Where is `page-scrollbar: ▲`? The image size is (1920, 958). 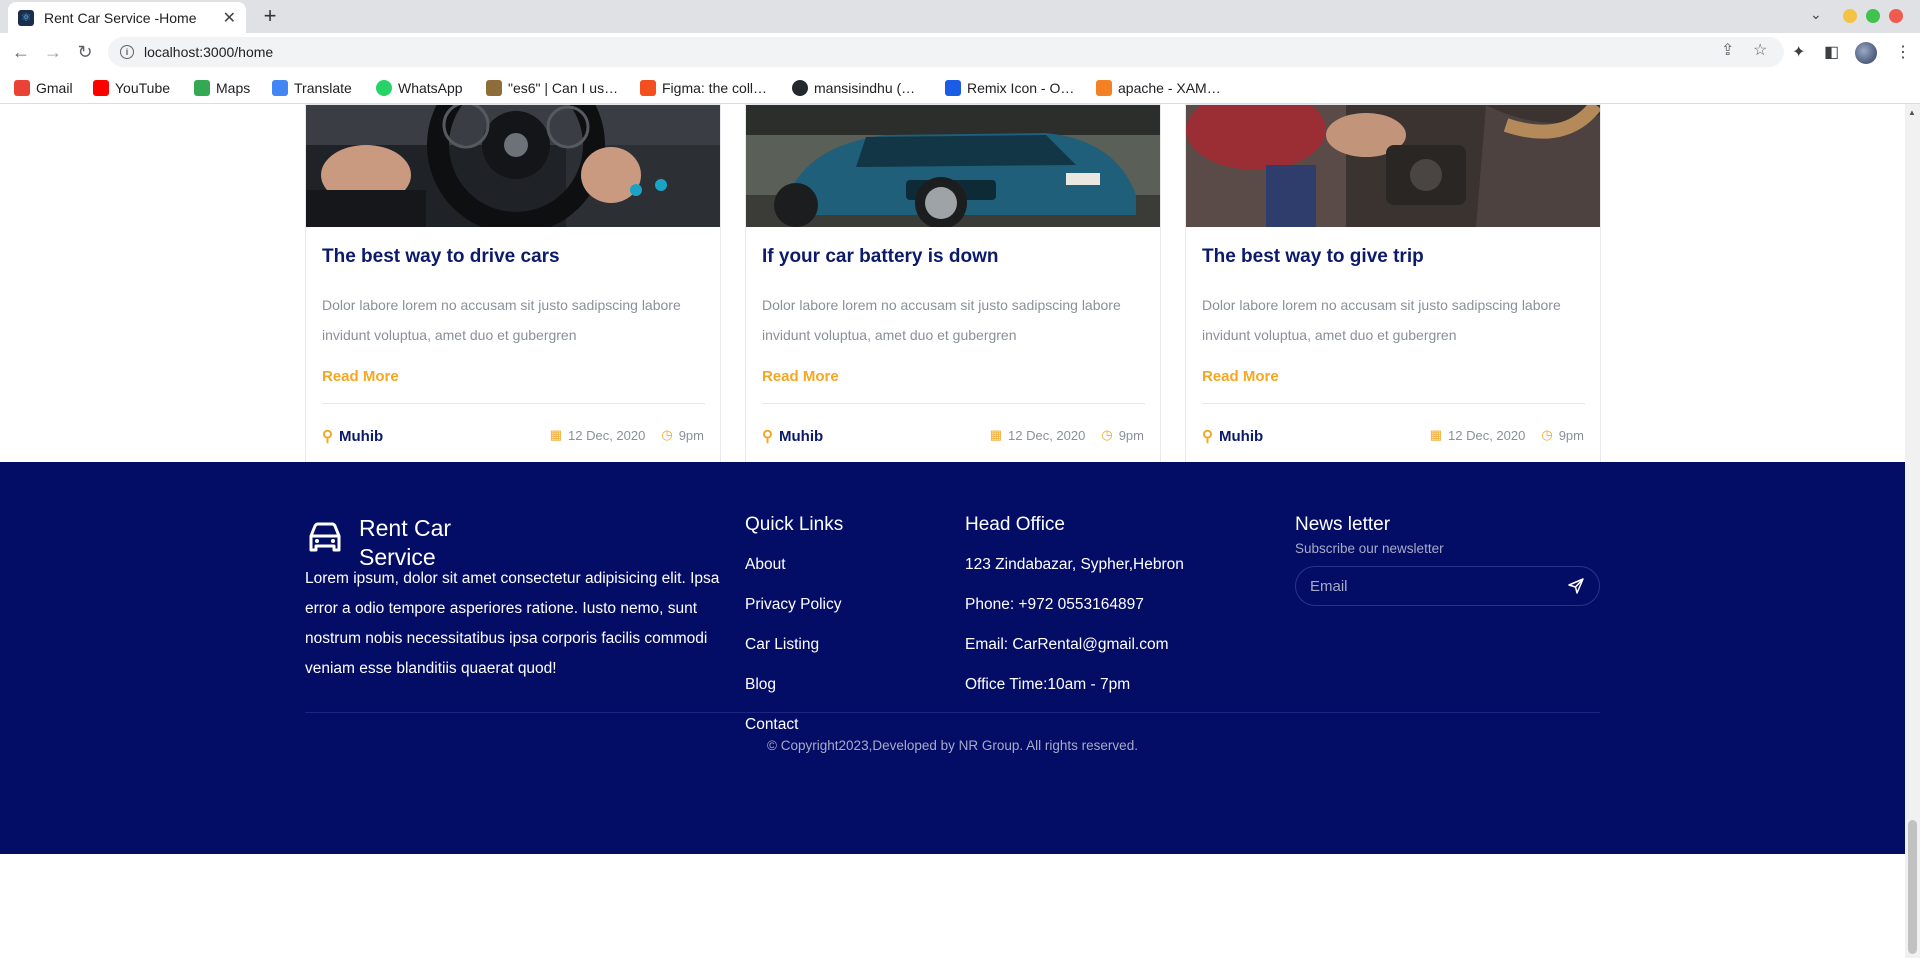
page-scrollbar: ▲ is located at coordinates (1912, 531).